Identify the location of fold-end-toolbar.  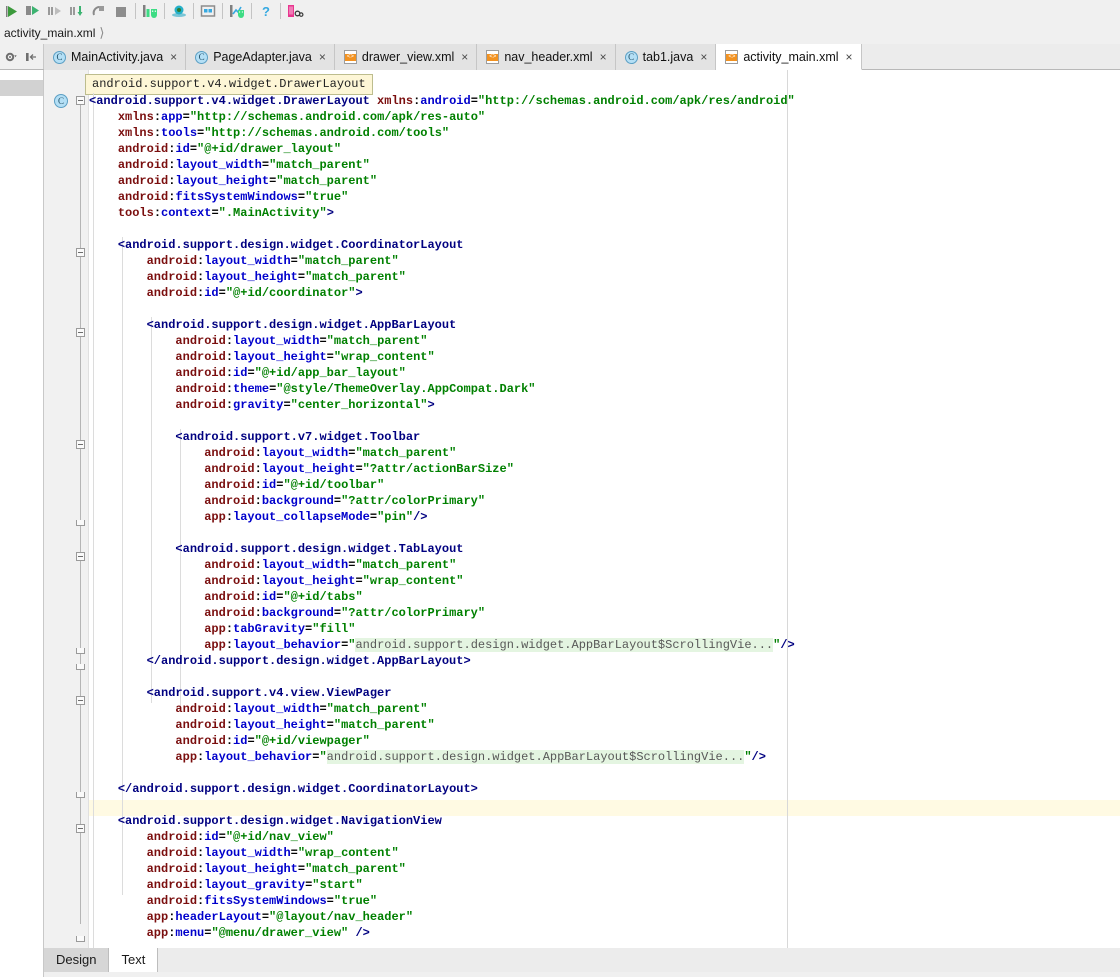
(80, 523).